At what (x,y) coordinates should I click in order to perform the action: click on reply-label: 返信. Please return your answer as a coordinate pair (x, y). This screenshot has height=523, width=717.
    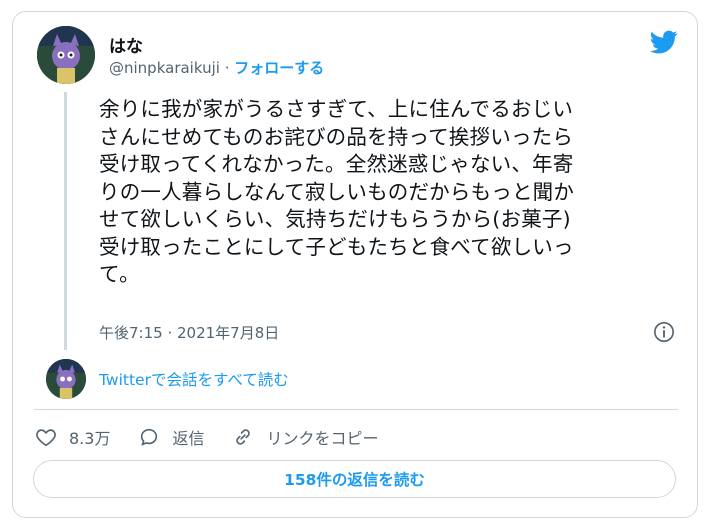
    Looking at the image, I should click on (188, 438).